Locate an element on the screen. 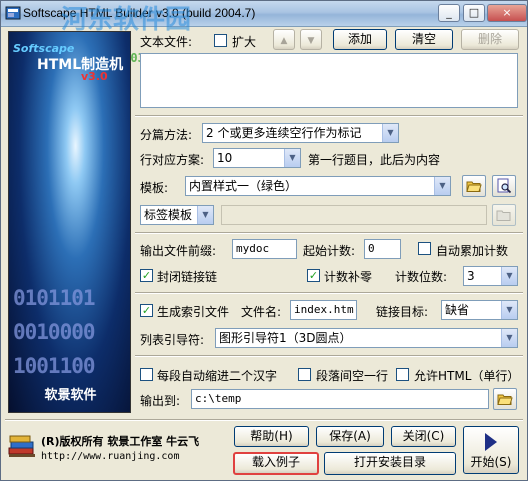 The height and width of the screenshot is (481, 528). minimize-icon: _ is located at coordinates (449, 12).